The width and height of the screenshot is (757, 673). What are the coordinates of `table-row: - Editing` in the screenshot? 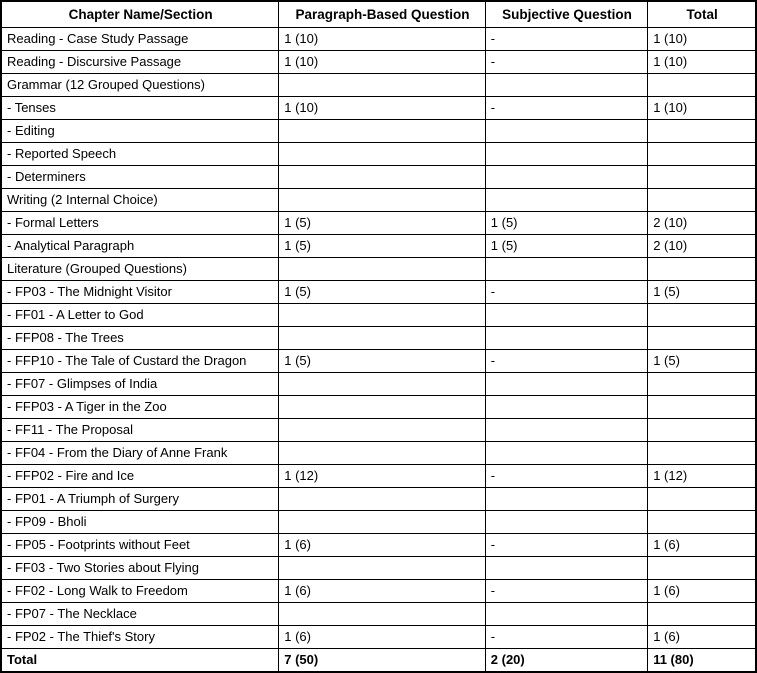 It's located at (378, 131).